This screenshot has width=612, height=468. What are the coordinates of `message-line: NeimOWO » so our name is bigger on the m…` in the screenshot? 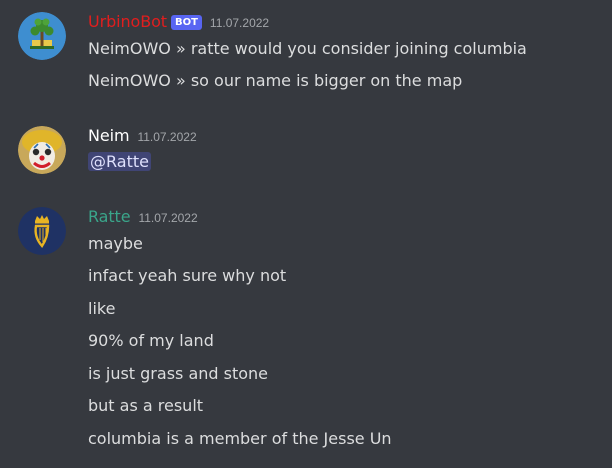 It's located at (275, 80).